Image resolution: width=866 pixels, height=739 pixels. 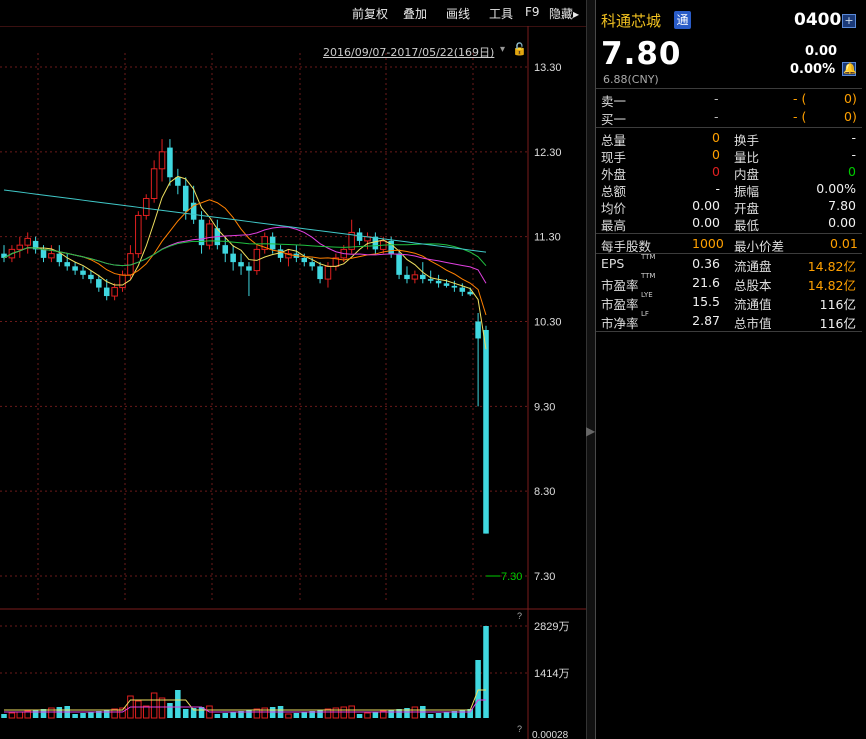 What do you see at coordinates (821, 51) in the screenshot?
I see `price-change: 0.00` at bounding box center [821, 51].